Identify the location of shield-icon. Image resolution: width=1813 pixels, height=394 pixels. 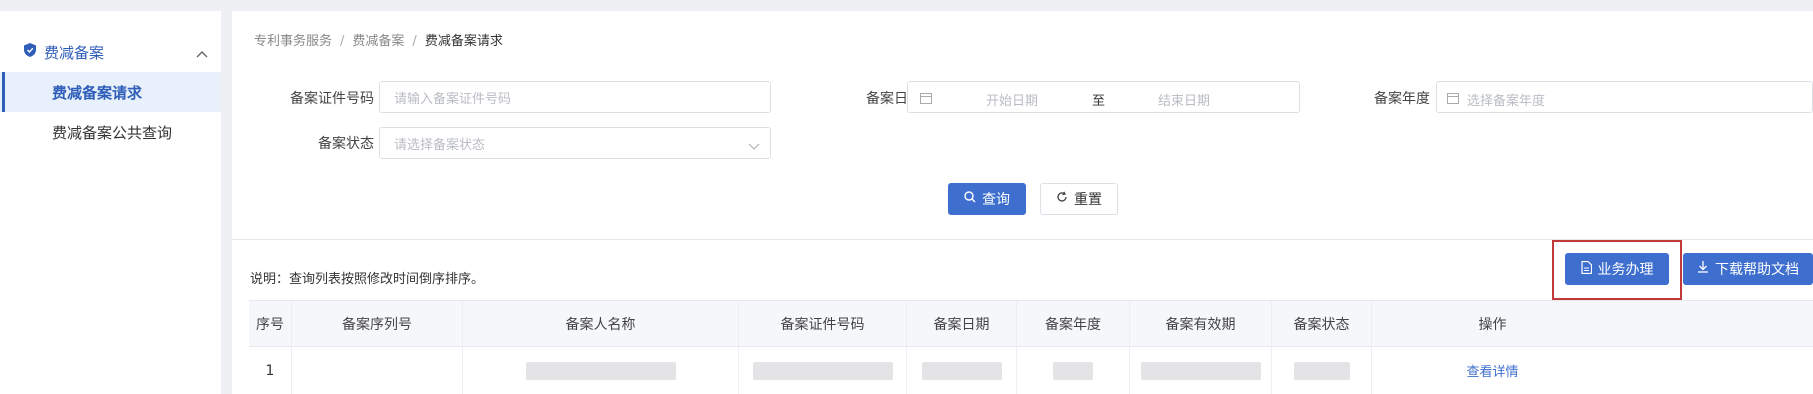
(30, 52).